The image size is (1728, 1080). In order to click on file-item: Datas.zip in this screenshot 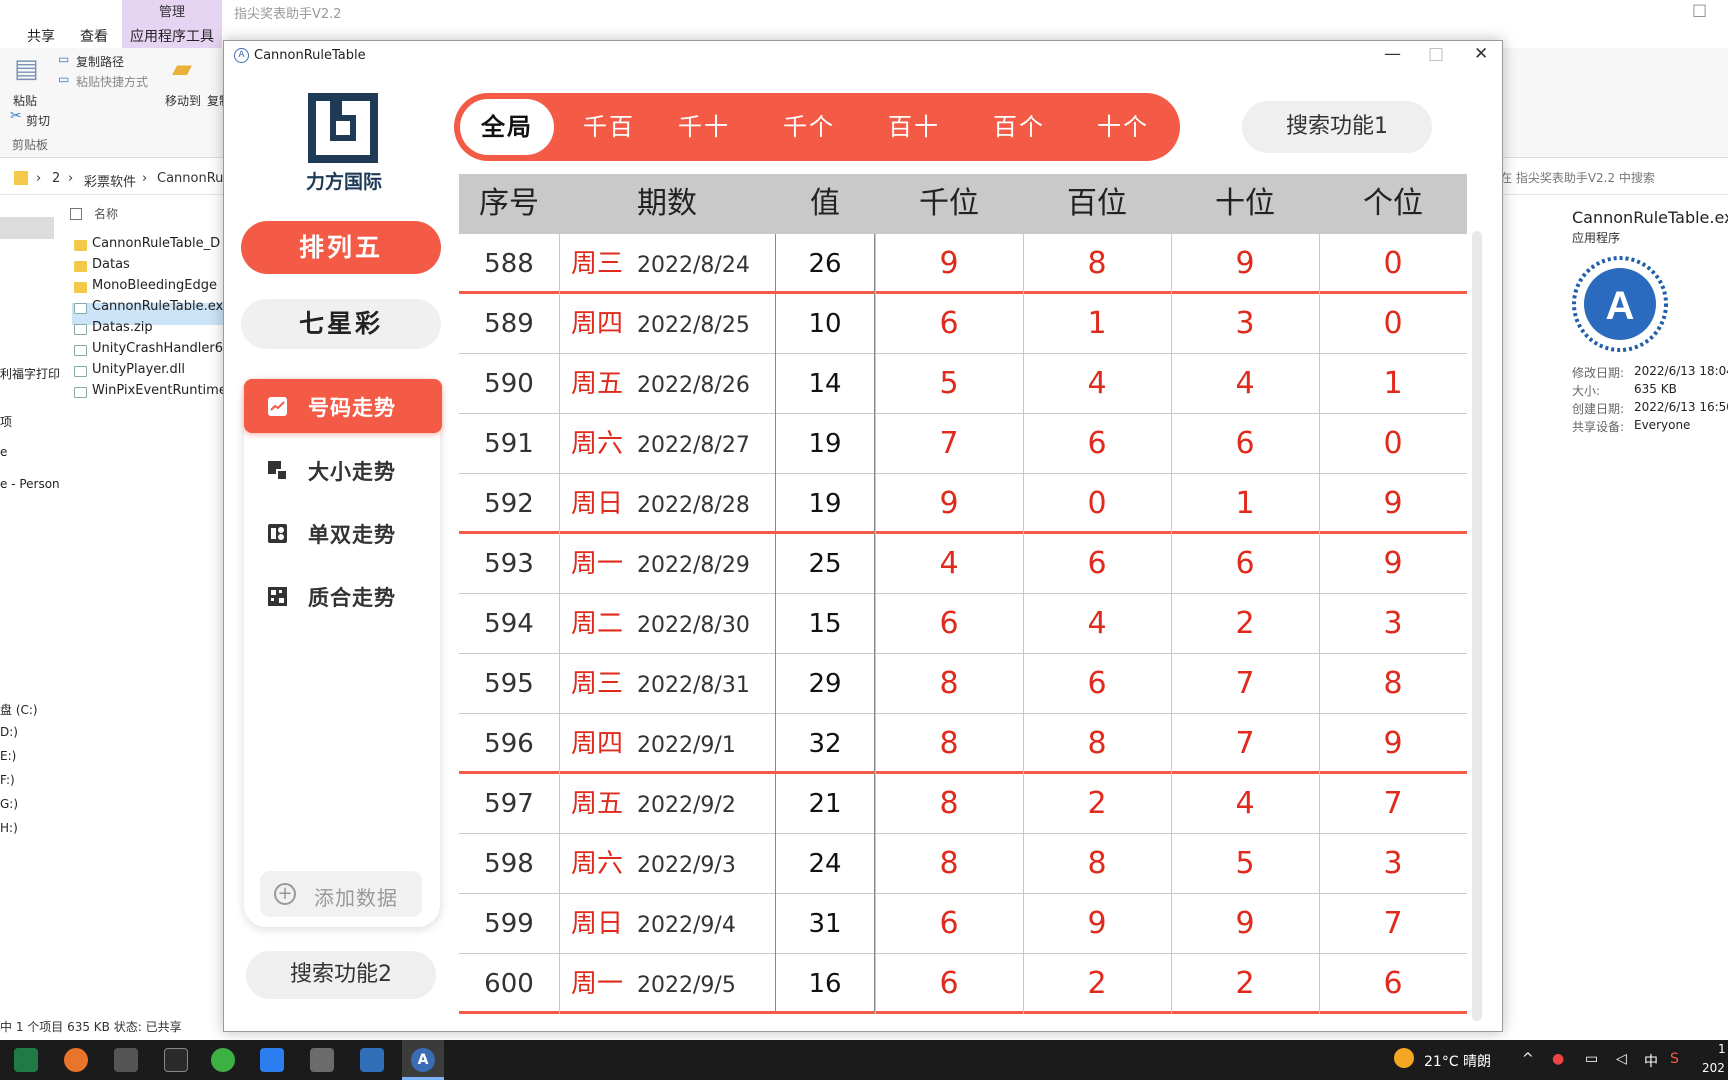, I will do `click(122, 327)`.